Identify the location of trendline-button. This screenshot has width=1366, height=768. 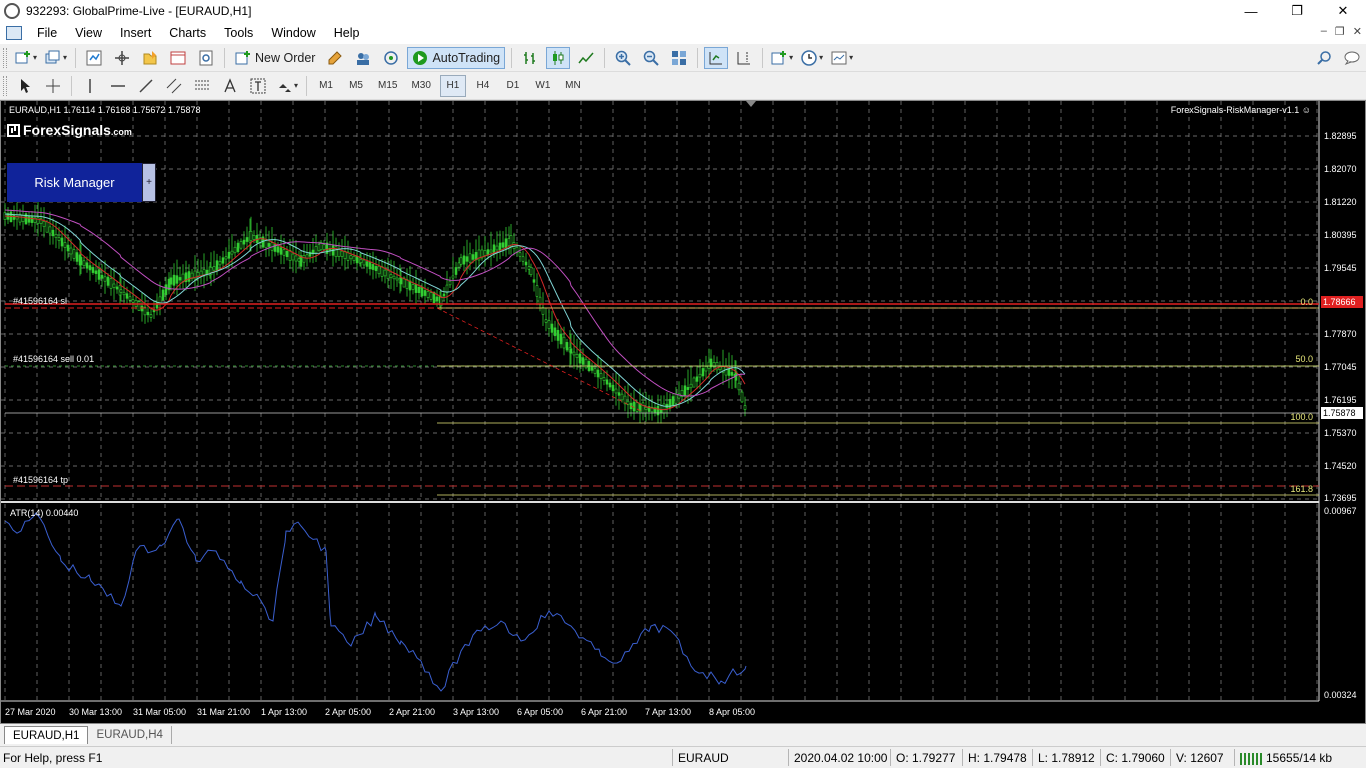
(146, 86).